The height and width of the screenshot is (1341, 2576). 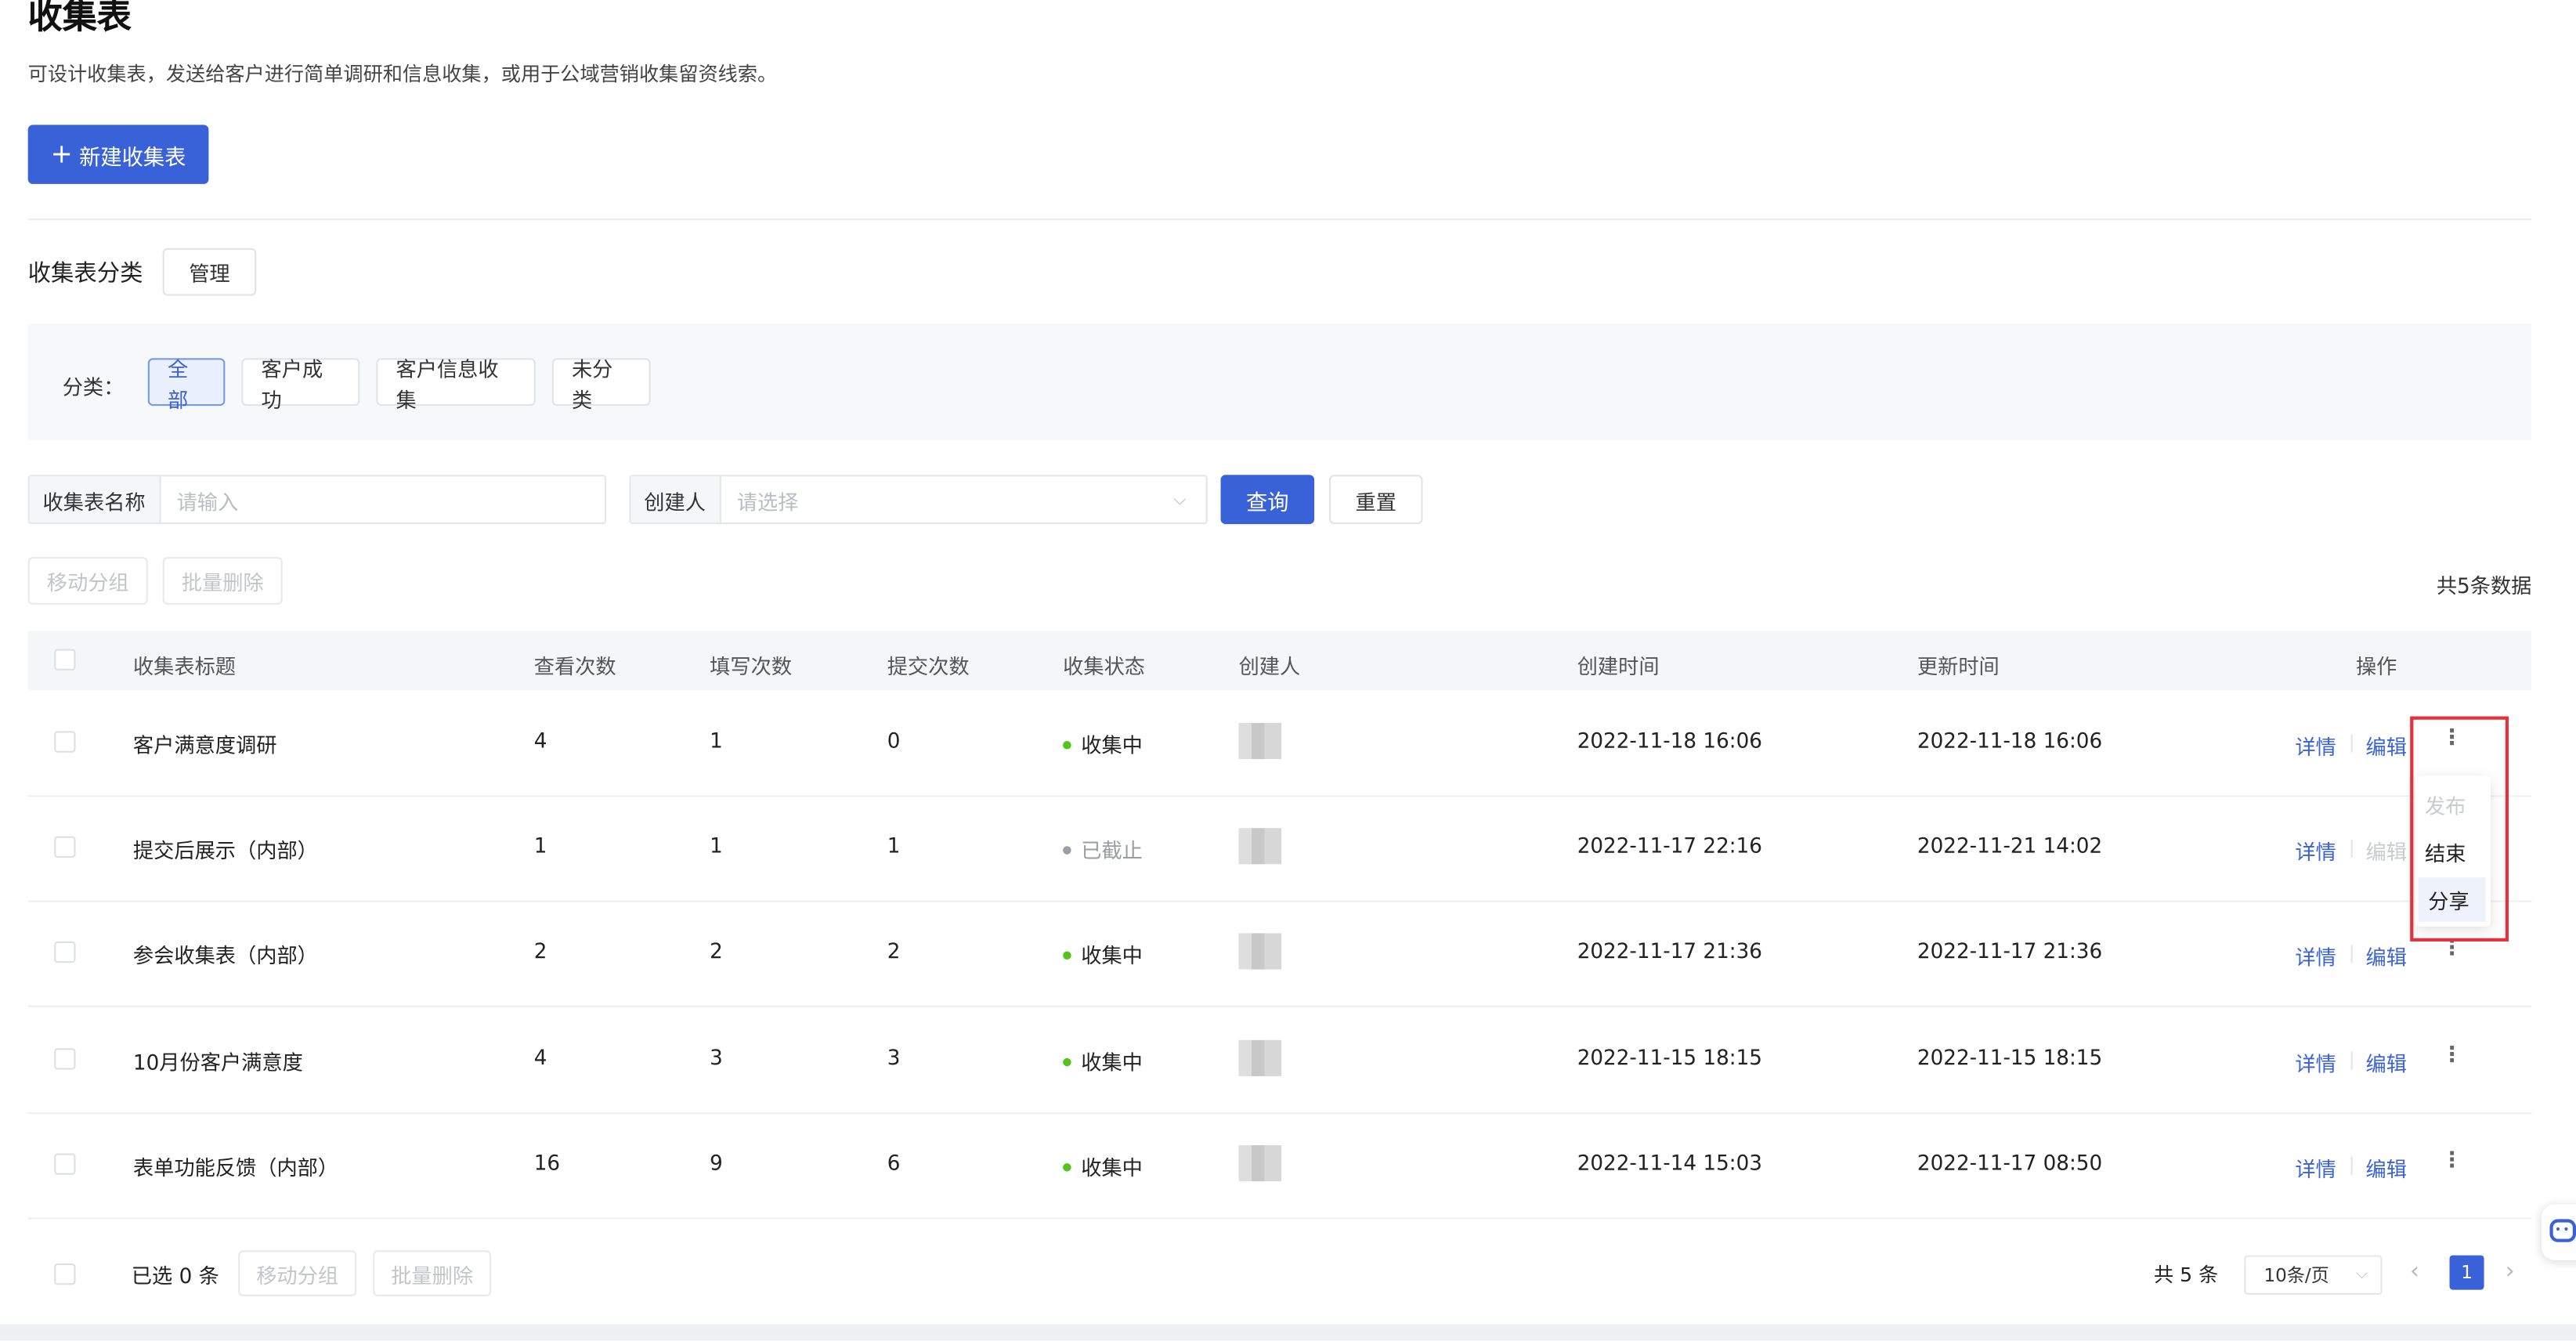 What do you see at coordinates (456, 384) in the screenshot?
I see `chip-customer-info: 客户信息收集` at bounding box center [456, 384].